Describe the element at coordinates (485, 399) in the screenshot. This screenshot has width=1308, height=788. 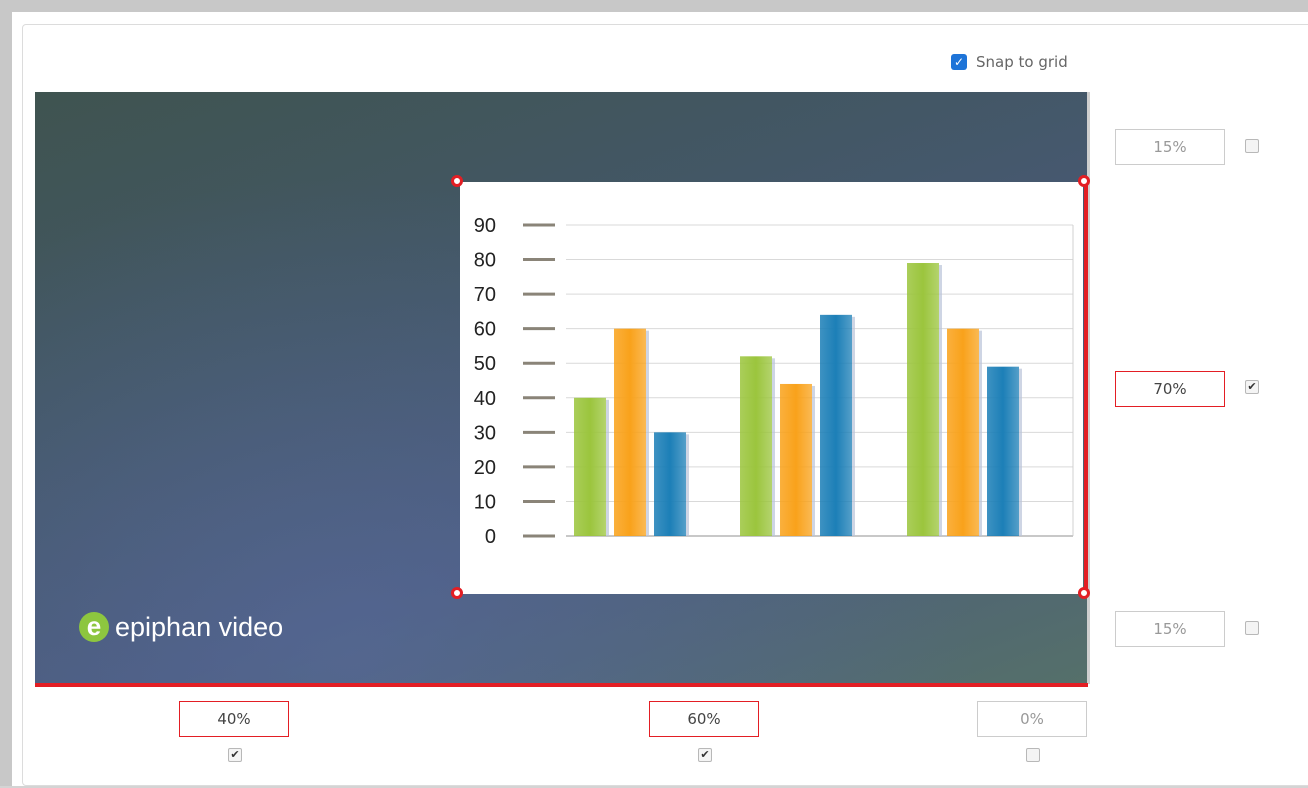
I see `y-tick-label: 40` at that location.